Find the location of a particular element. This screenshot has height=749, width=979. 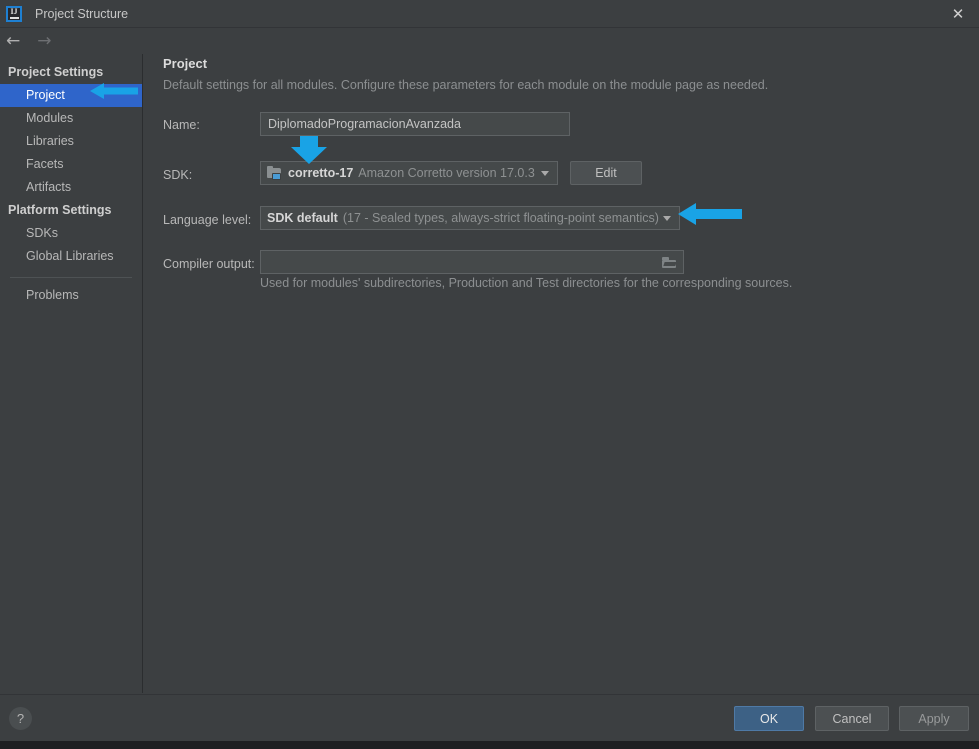

sidebar-item-libraries: Libraries is located at coordinates (71, 141).